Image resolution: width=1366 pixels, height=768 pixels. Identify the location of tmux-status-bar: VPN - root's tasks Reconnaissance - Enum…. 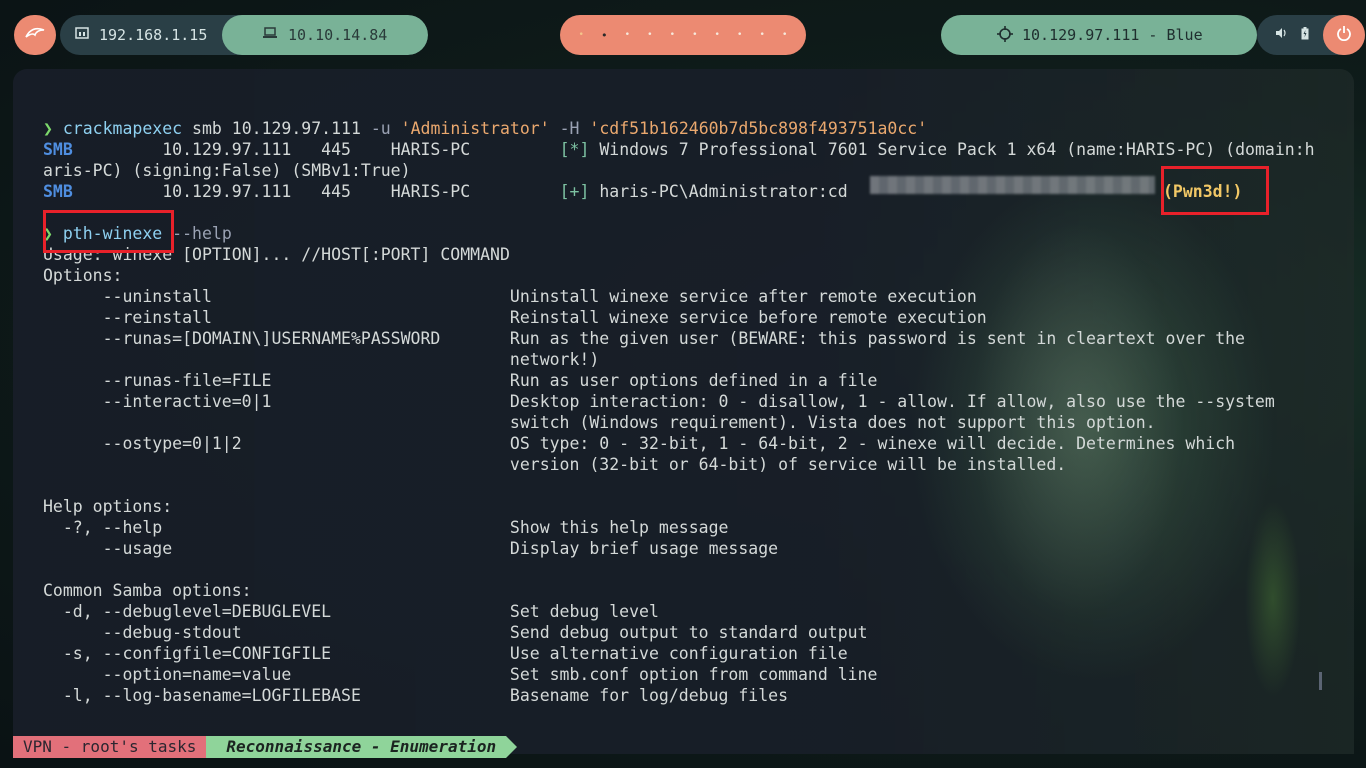
(265, 747).